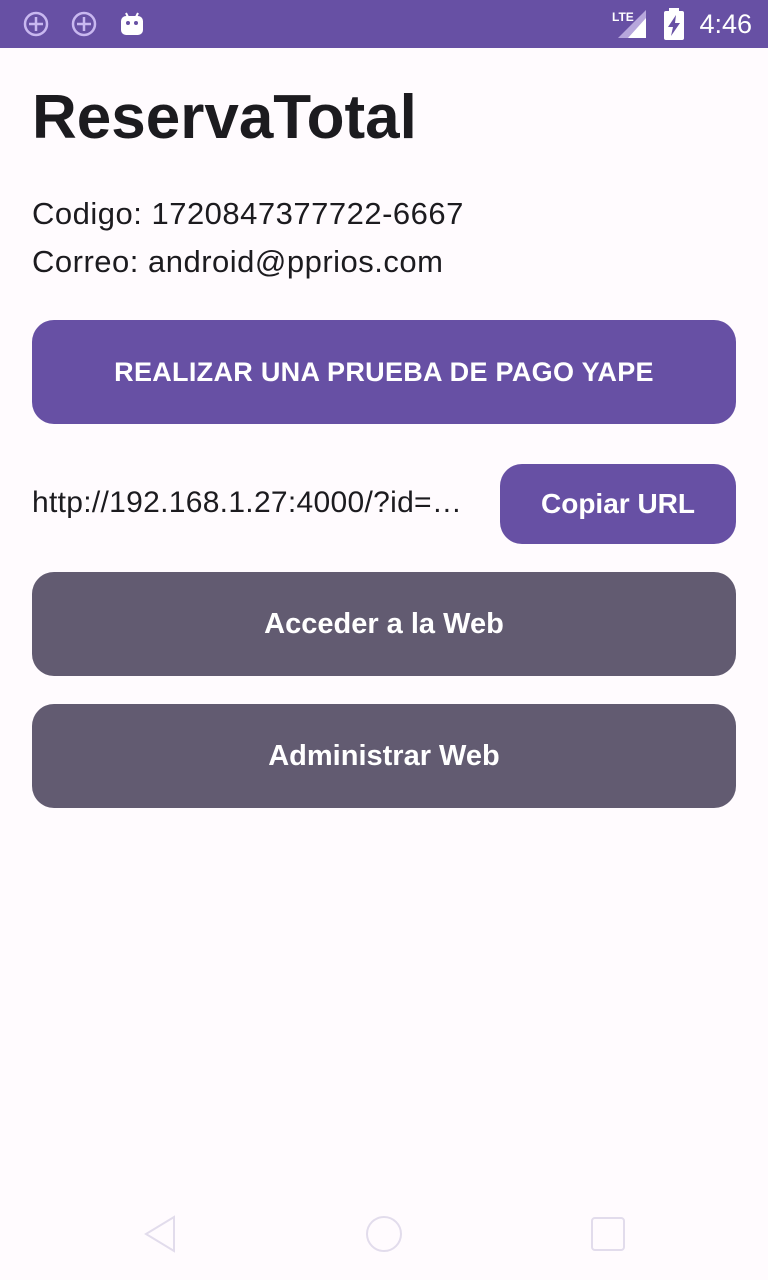 The width and height of the screenshot is (768, 1280). What do you see at coordinates (725, 24) in the screenshot?
I see `status-clock: 4:46` at bounding box center [725, 24].